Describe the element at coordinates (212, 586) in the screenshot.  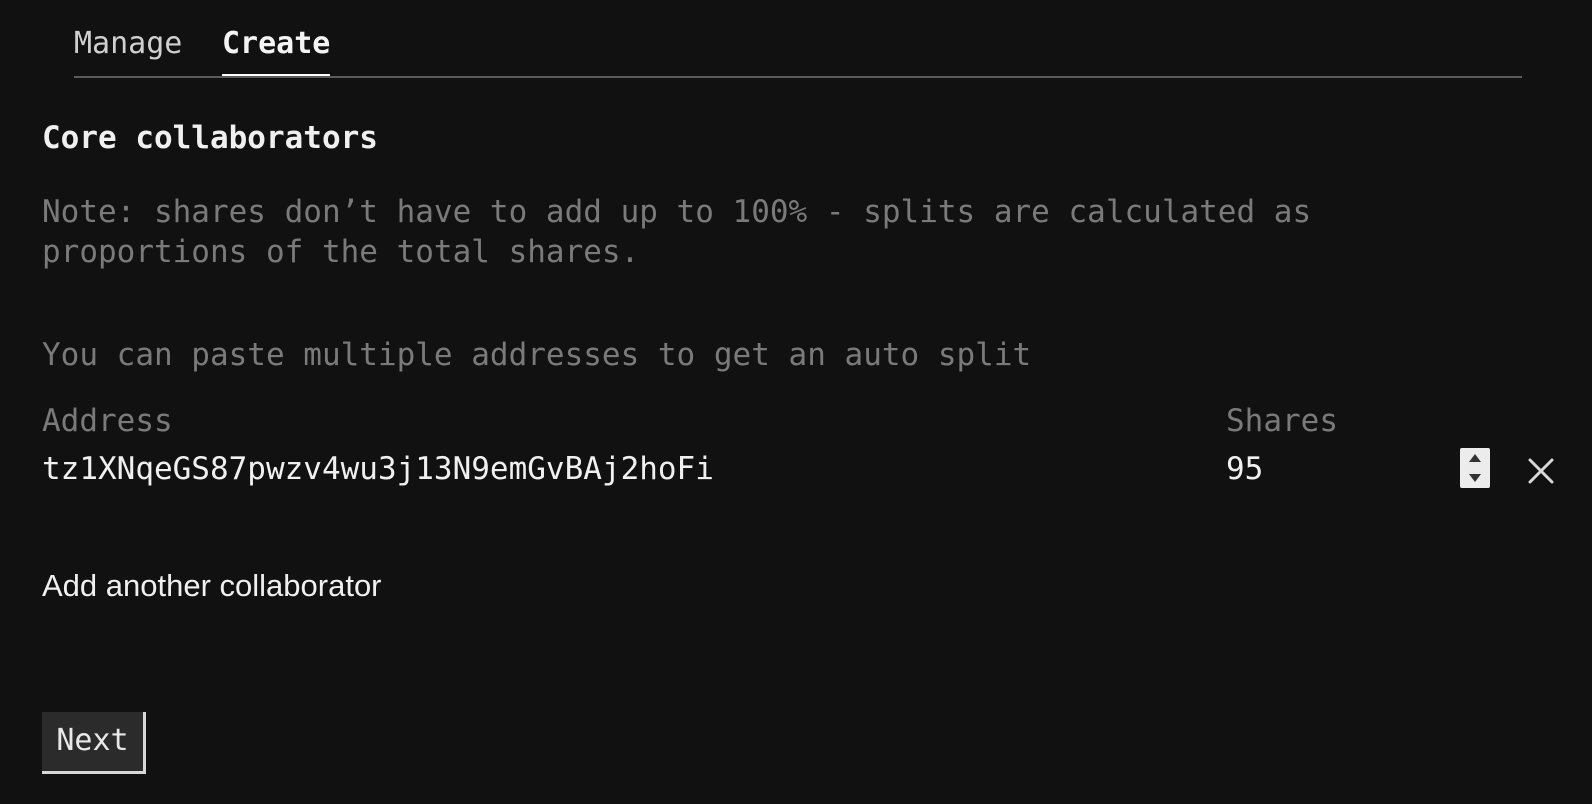
I see `add-collaborator-button: Add another collaborator` at that location.